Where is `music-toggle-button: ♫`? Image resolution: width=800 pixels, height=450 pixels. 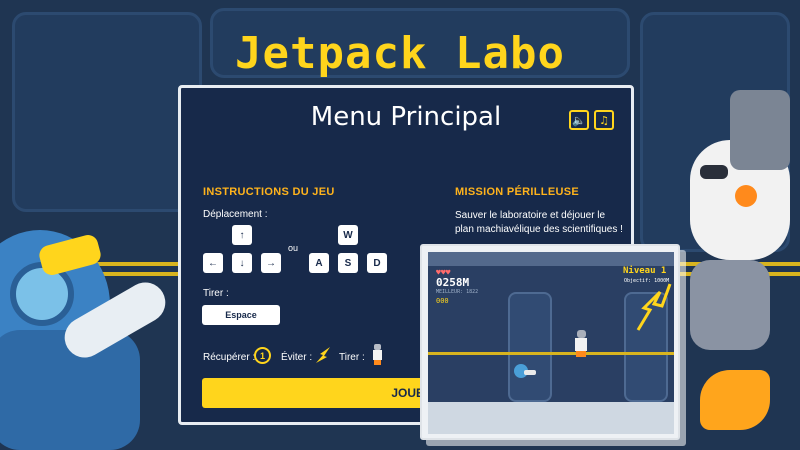
music-toggle-button: ♫ is located at coordinates (604, 120).